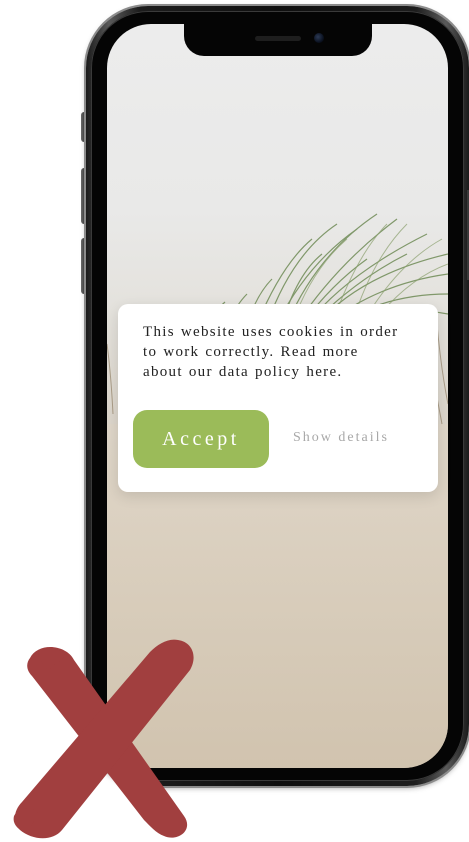  What do you see at coordinates (278, 38) in the screenshot?
I see `phone-speaker` at bounding box center [278, 38].